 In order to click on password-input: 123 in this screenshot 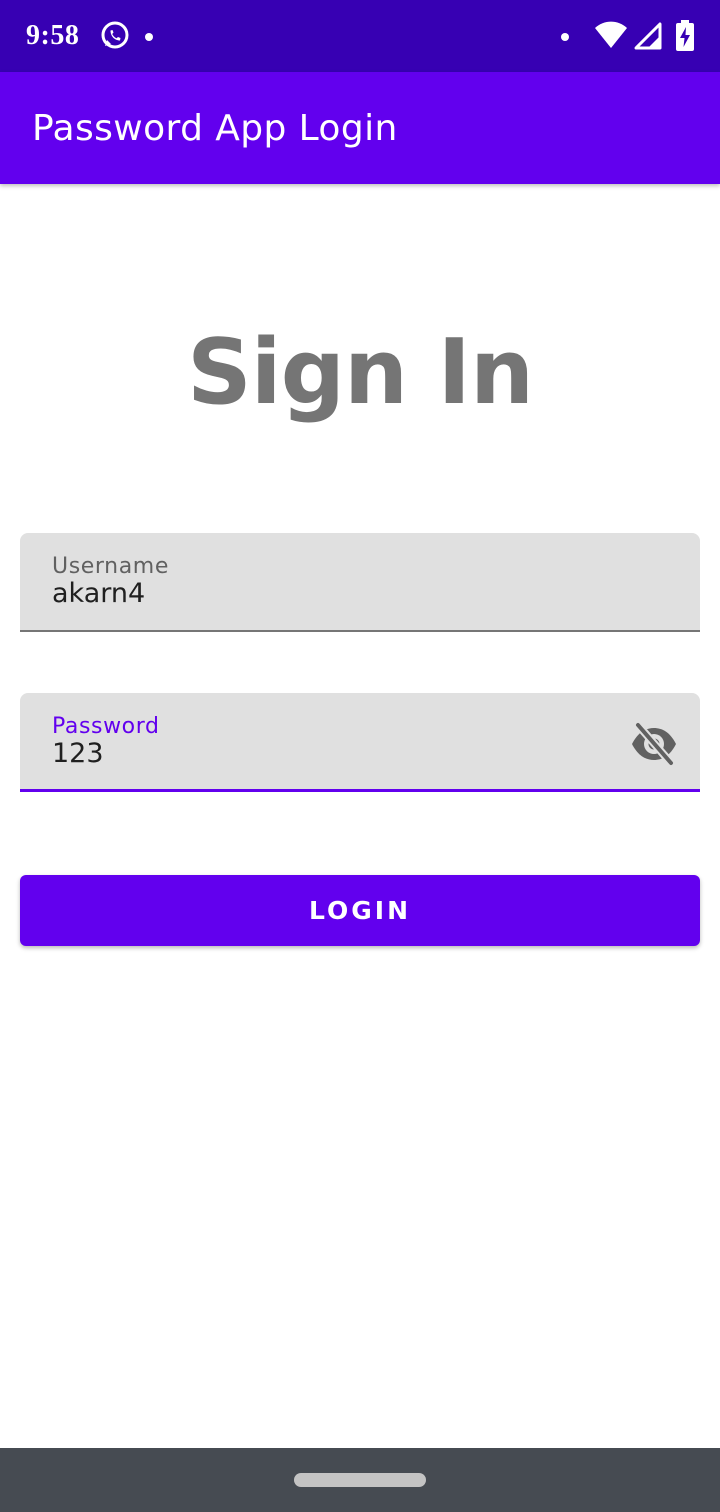, I will do `click(78, 754)`.